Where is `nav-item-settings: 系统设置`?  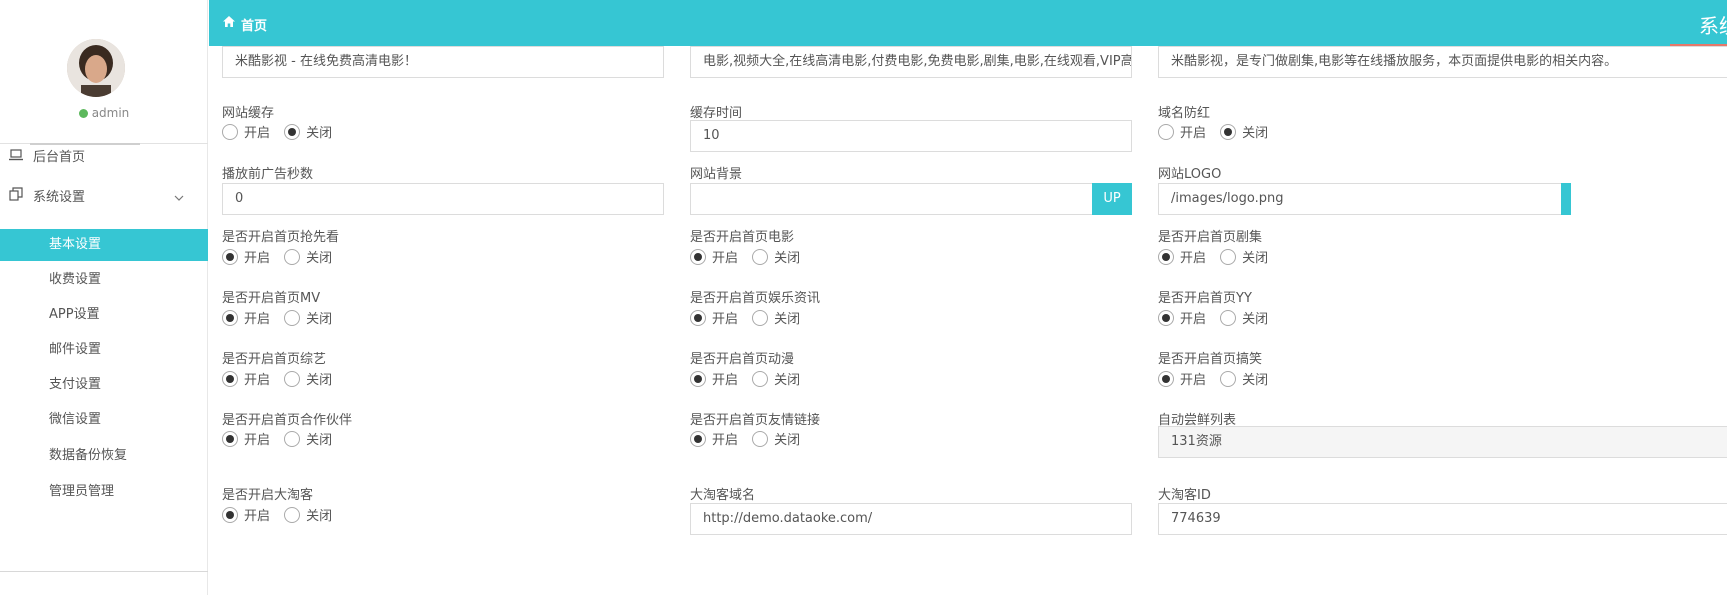
nav-item-settings: 系统设置 is located at coordinates (104, 198).